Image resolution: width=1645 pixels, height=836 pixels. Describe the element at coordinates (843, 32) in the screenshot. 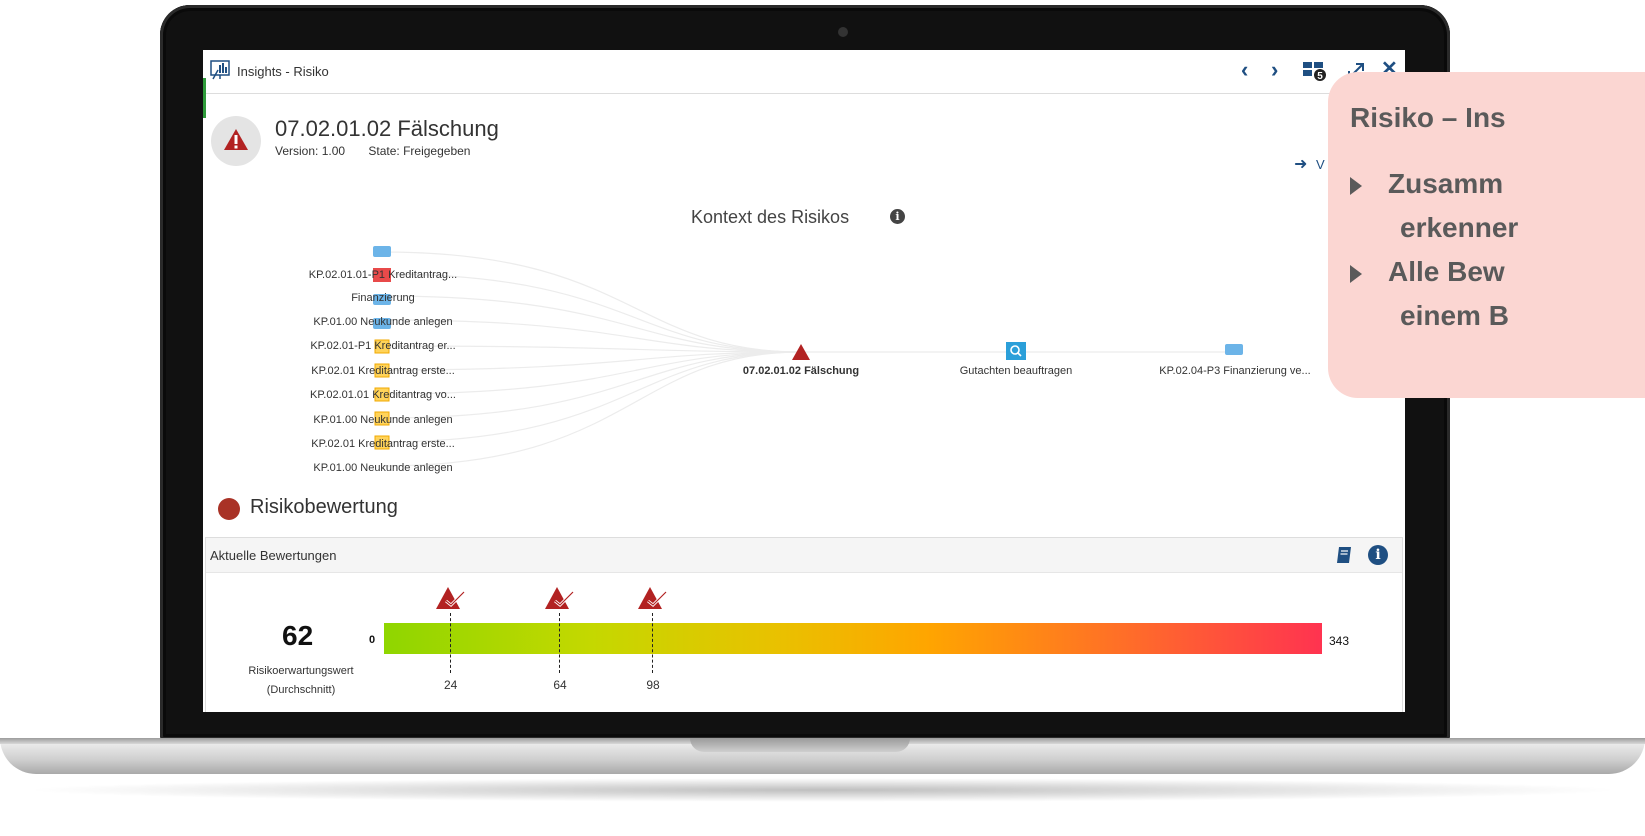

I see `camera` at that location.